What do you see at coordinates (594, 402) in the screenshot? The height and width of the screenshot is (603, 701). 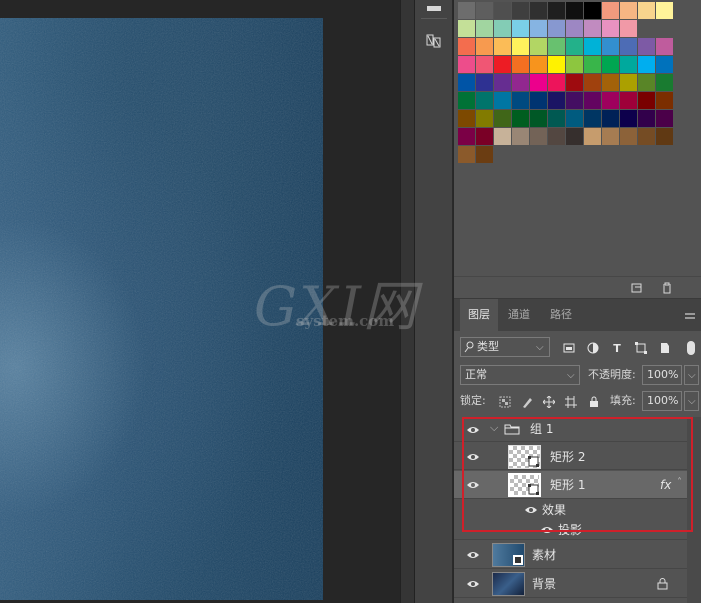 I see `lock-all-icon` at bounding box center [594, 402].